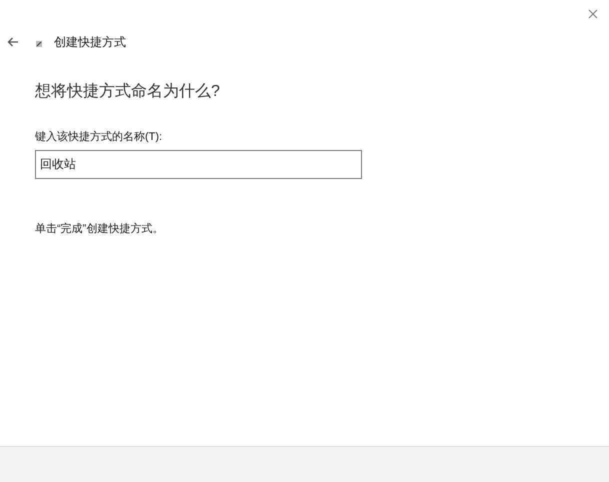  I want to click on close-icon, so click(593, 14).